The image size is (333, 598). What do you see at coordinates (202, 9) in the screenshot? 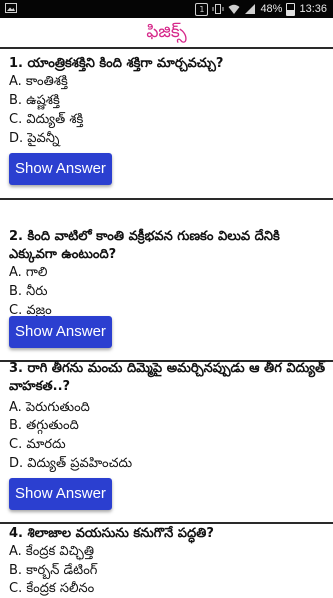
I see `sim-icon: 1` at bounding box center [202, 9].